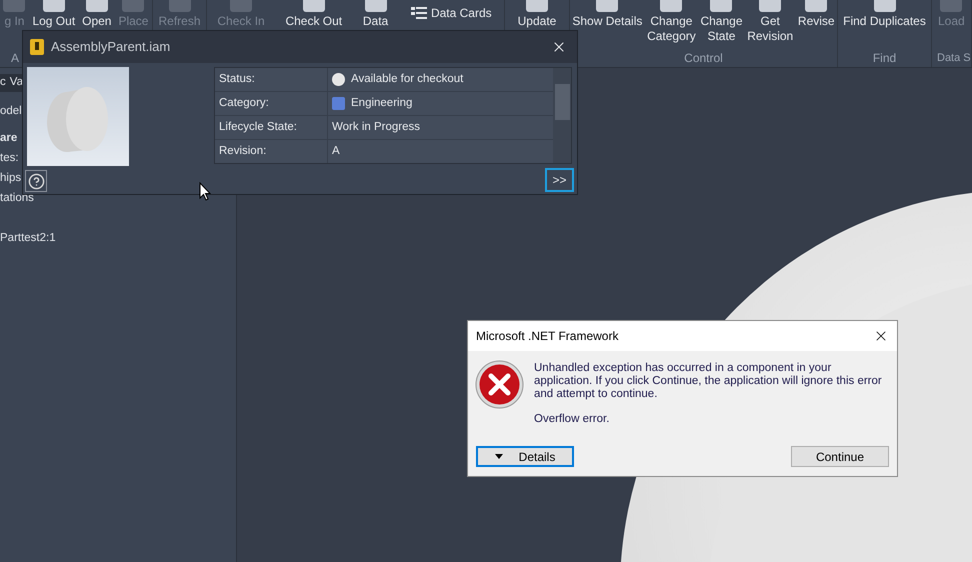  I want to click on tree-item: Parttest2:1, so click(118, 238).